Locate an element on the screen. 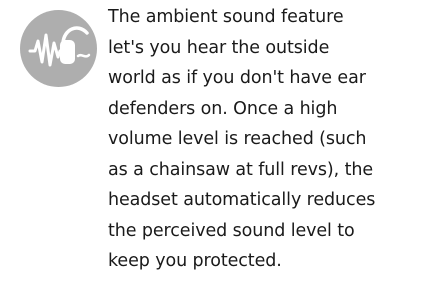 Image resolution: width=422 pixels, height=302 pixels. description-line: The ambient sound feature is located at coordinates (226, 17).